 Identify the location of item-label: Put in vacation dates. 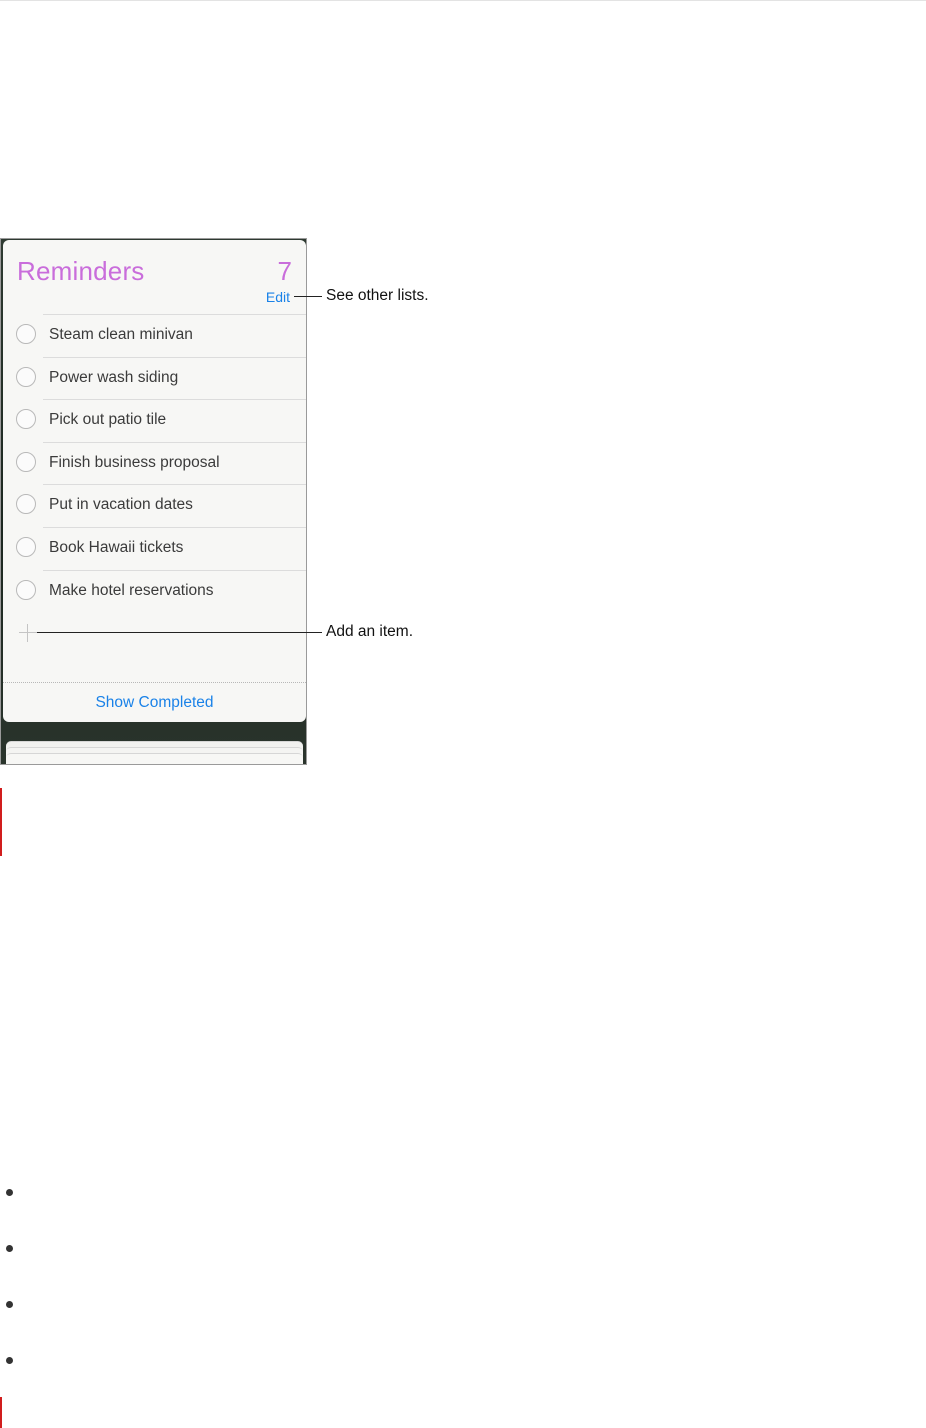
(121, 505).